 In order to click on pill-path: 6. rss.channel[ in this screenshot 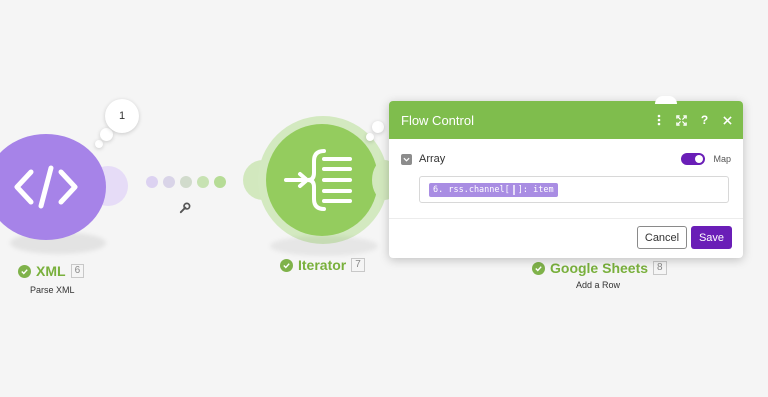, I will do `click(471, 189)`.